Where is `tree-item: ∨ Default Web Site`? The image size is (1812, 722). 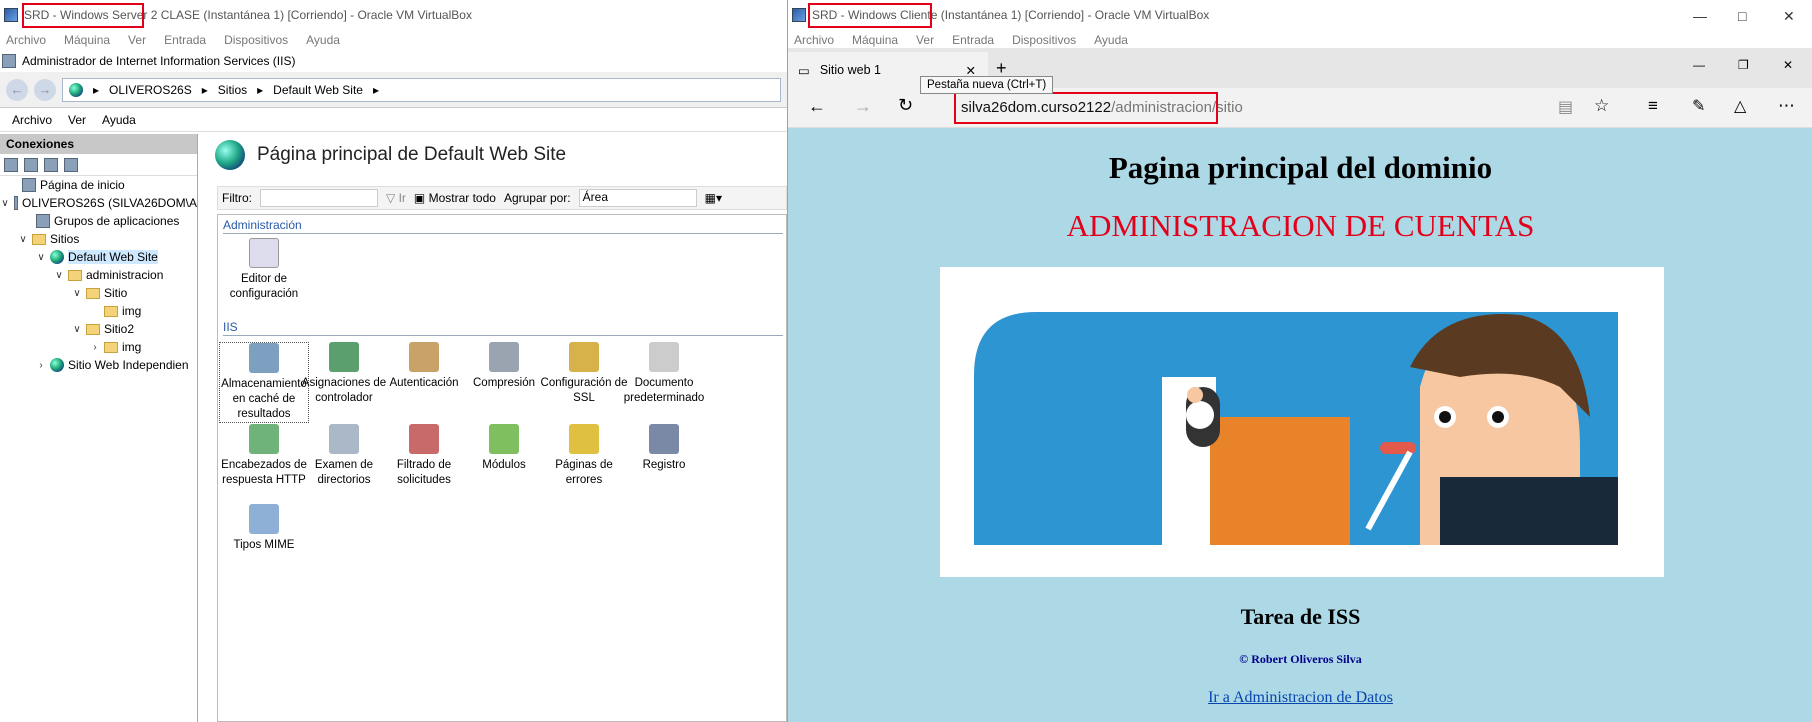
tree-item: ∨ Default Web Site is located at coordinates (98, 257).